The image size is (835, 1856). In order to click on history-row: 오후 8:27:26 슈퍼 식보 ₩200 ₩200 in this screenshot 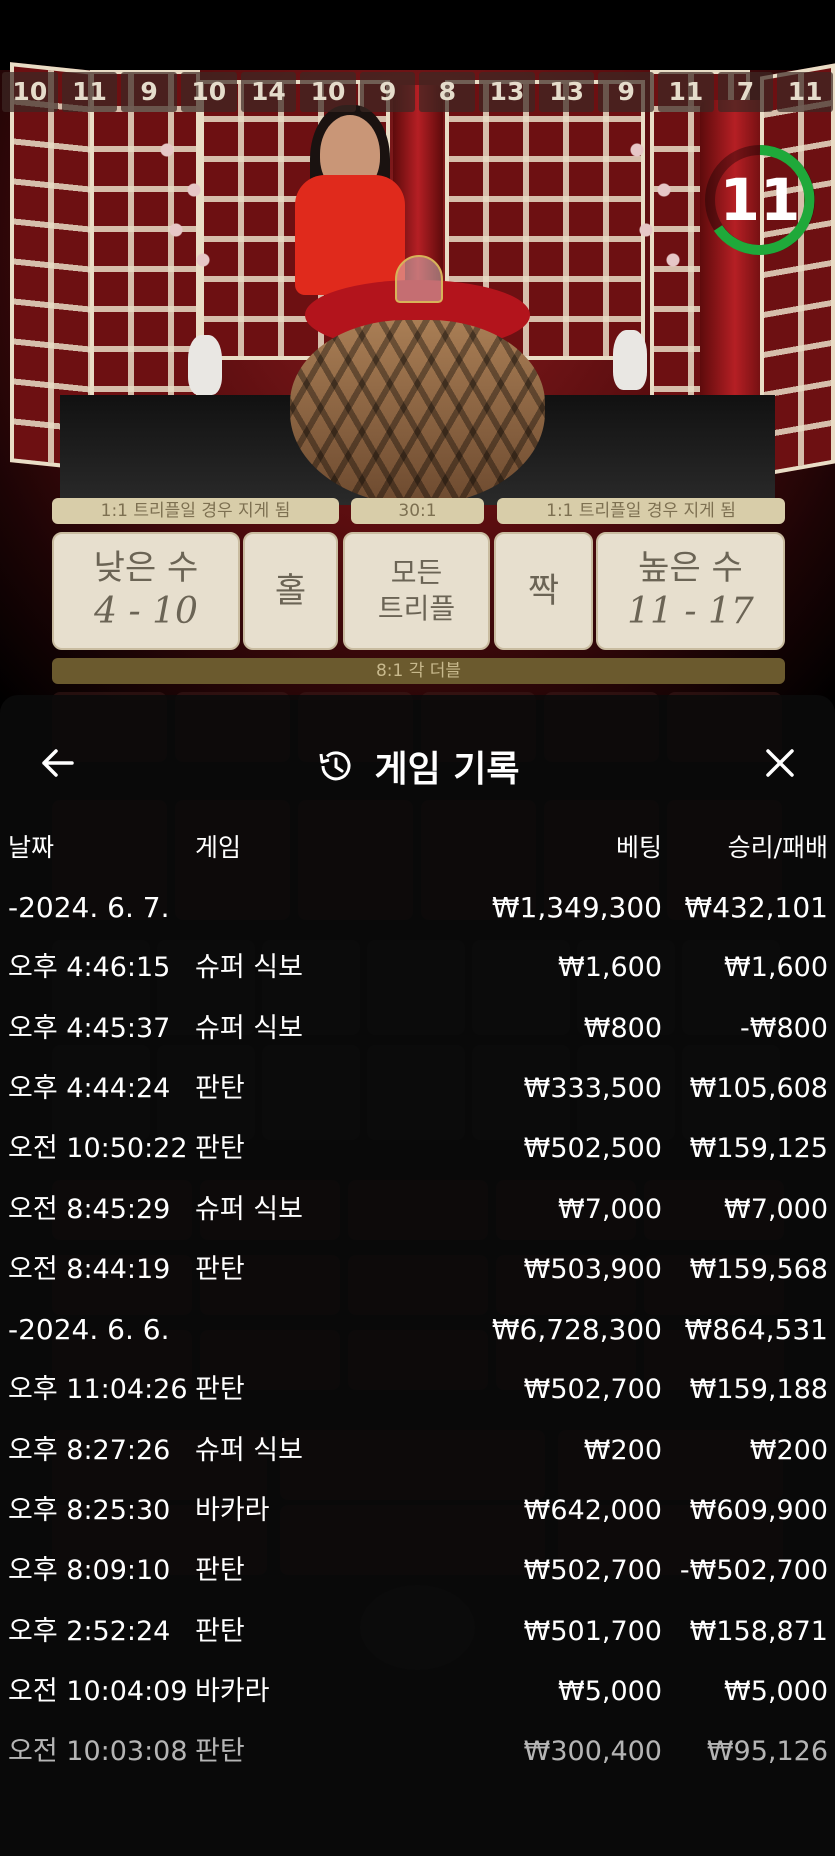, I will do `click(417, 1451)`.